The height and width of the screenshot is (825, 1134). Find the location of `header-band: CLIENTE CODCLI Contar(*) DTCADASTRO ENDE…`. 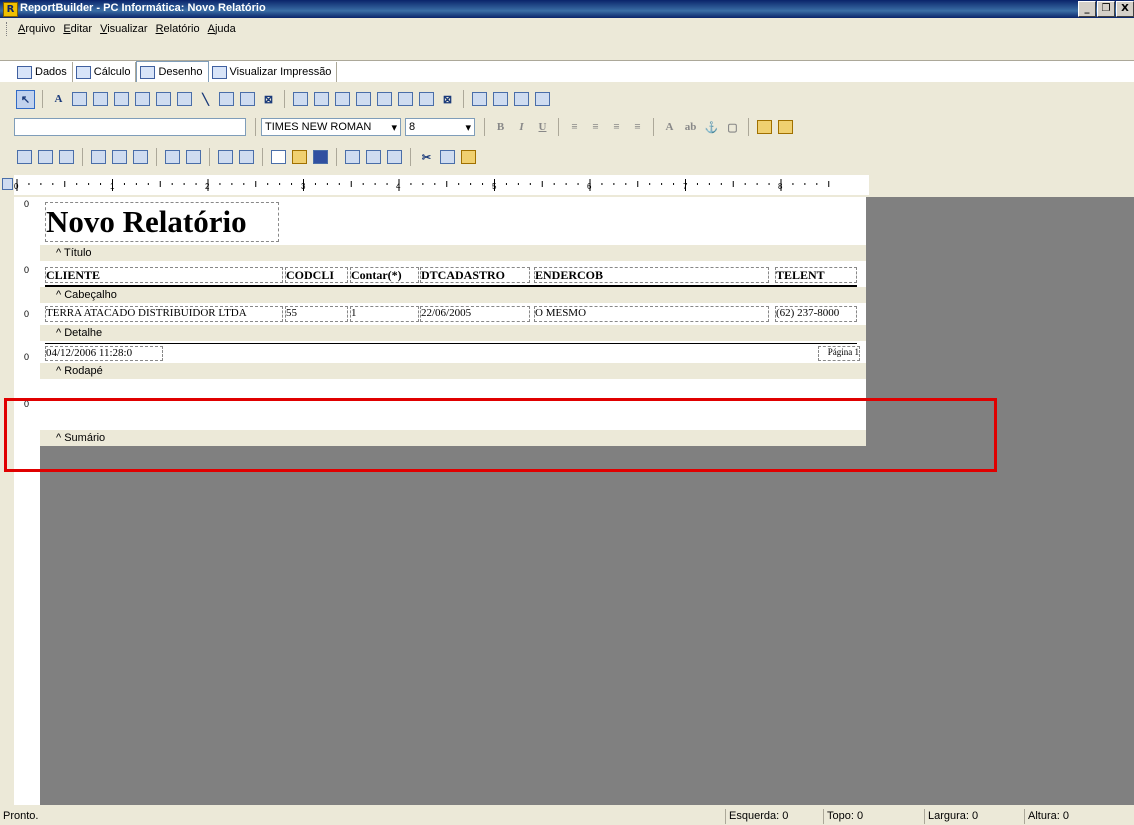

header-band: CLIENTE CODCLI Contar(*) DTCADASTRO ENDE… is located at coordinates (453, 274).